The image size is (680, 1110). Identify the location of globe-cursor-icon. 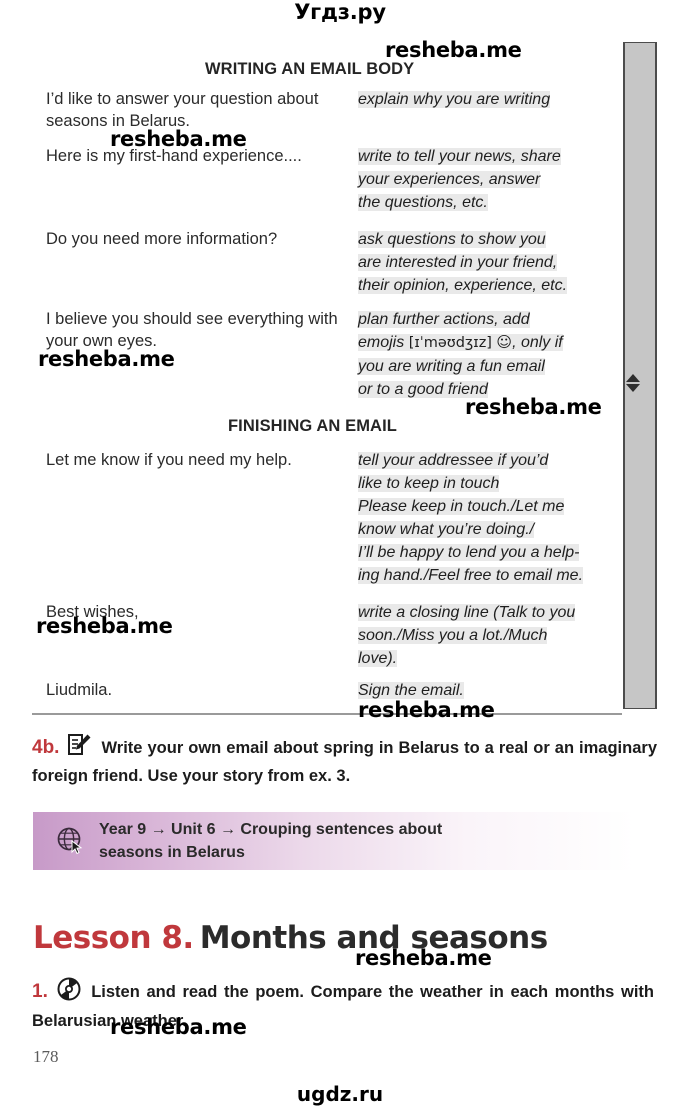
(71, 841).